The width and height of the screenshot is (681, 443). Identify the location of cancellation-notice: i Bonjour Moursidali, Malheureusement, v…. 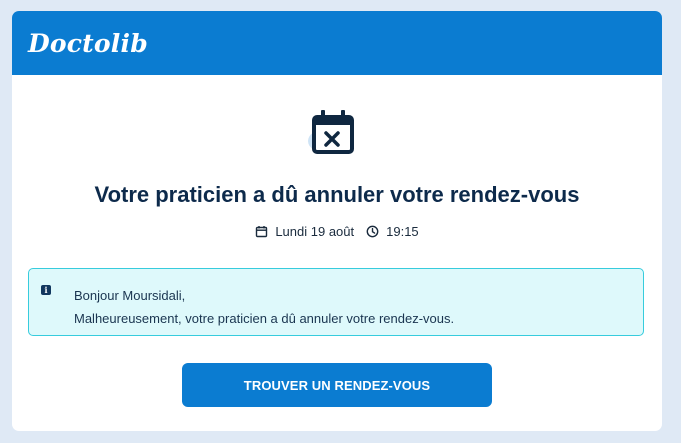
(336, 302).